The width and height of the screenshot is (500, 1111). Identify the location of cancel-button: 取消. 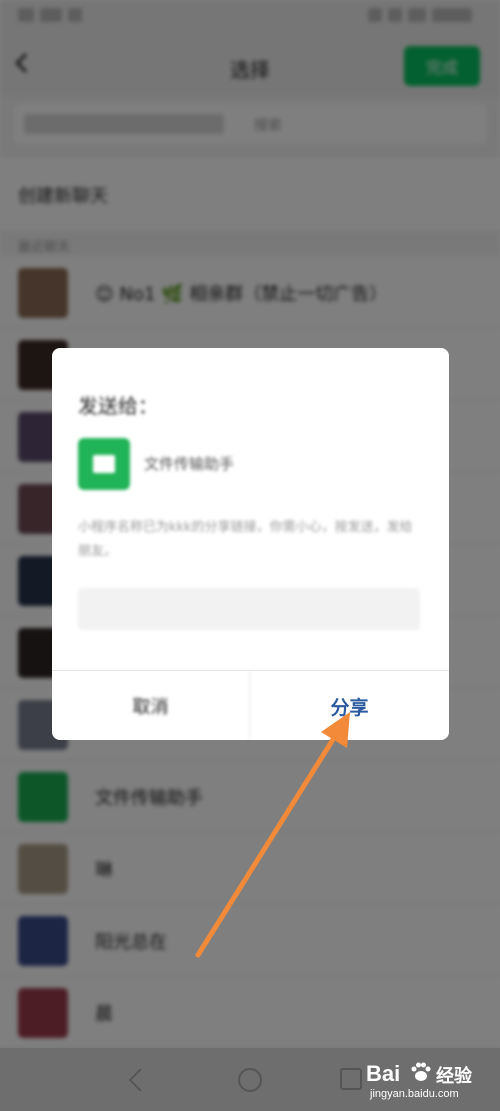
(151, 705).